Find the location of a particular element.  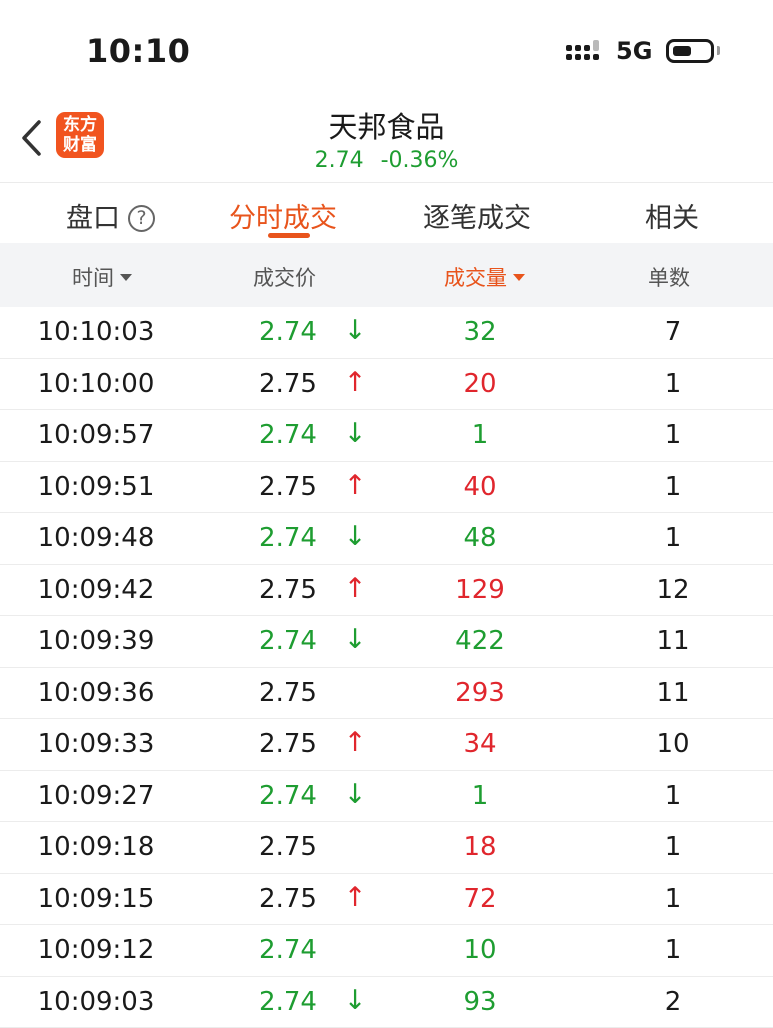

table-row: 10:09:272.74↓11 is located at coordinates (386, 797).